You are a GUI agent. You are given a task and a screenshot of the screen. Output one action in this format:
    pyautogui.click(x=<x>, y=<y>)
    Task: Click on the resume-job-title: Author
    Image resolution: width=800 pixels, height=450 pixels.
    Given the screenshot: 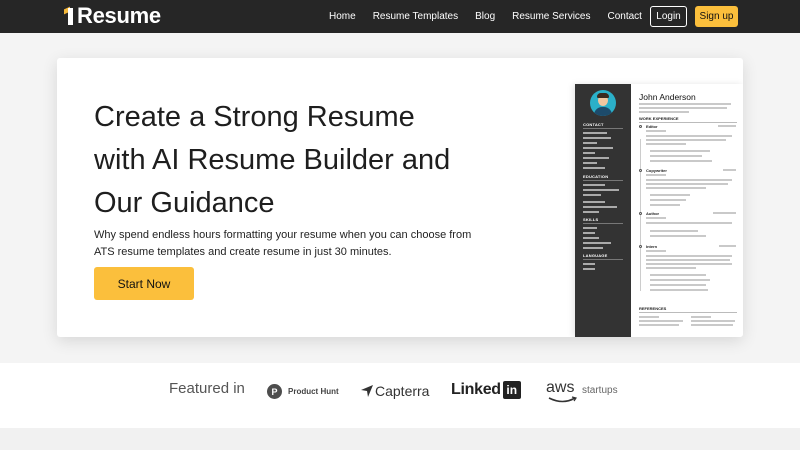 What is the action you would take?
    pyautogui.click(x=653, y=213)
    